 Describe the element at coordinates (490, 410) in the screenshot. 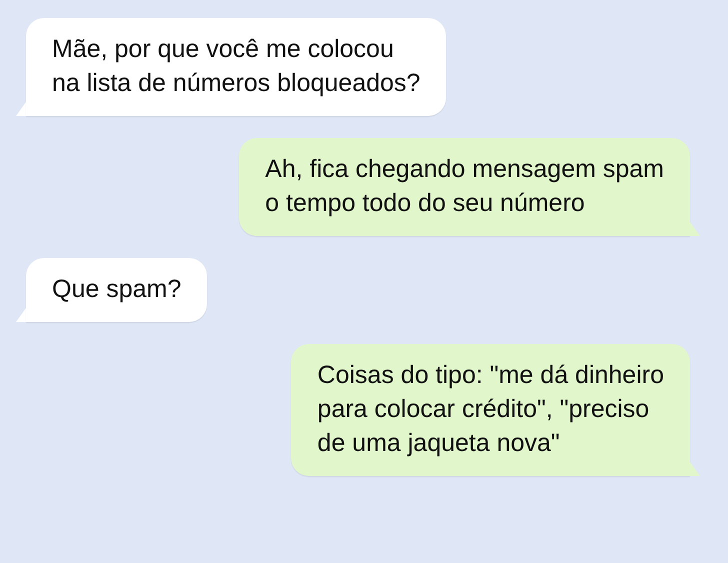

I see `sent-message: Coisas do tipo: "me dá dinheiro para colocar crédito", "preciso de uma jaqueta nova"` at that location.